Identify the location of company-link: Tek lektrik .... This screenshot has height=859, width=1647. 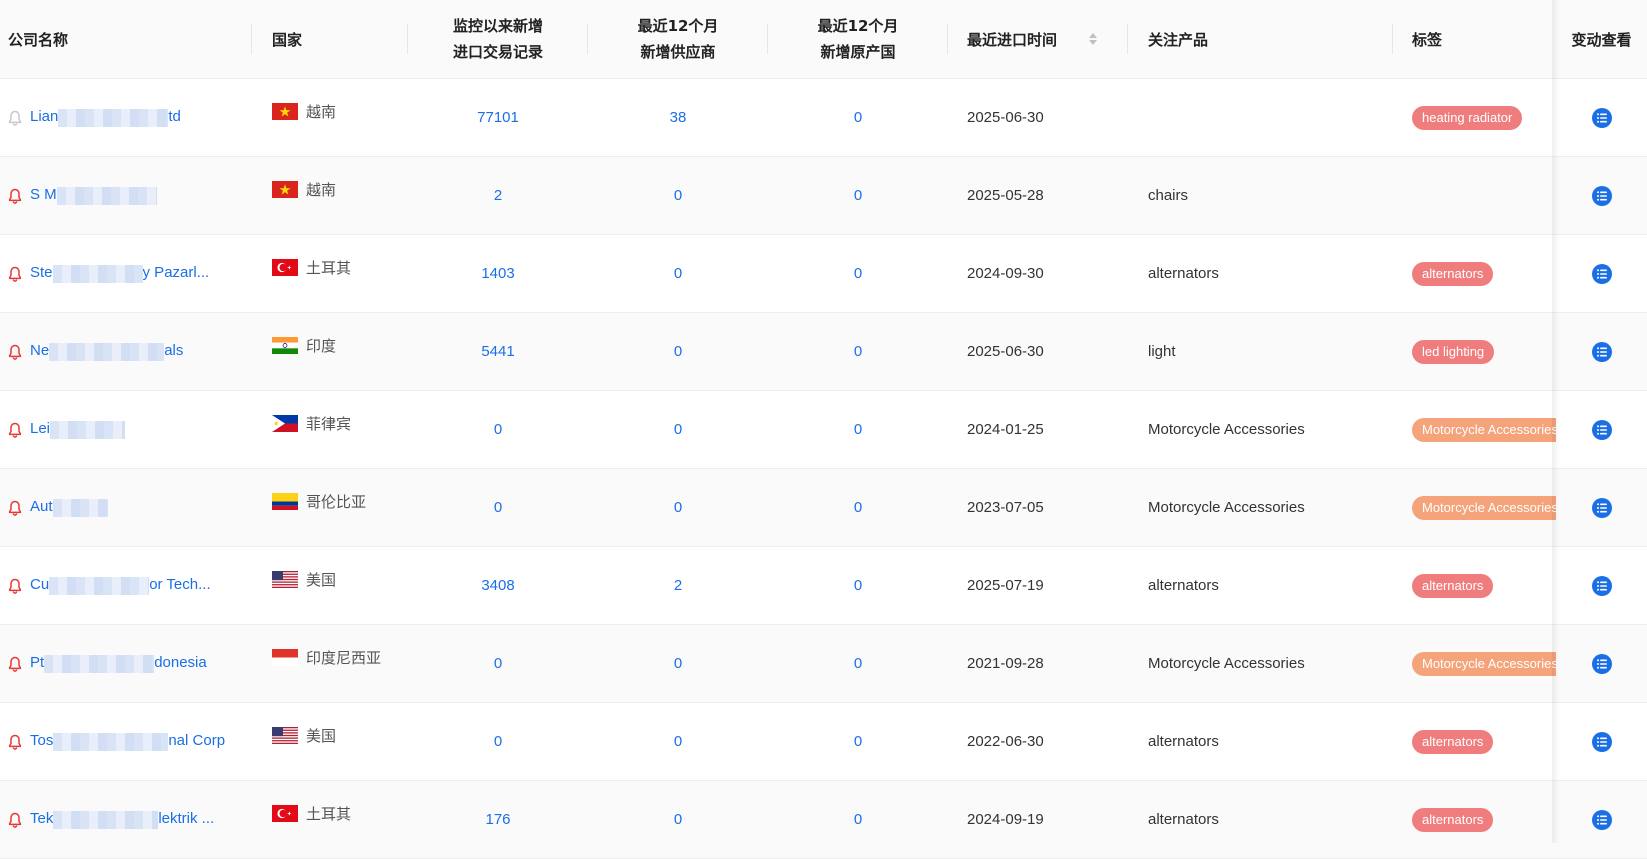
(122, 819).